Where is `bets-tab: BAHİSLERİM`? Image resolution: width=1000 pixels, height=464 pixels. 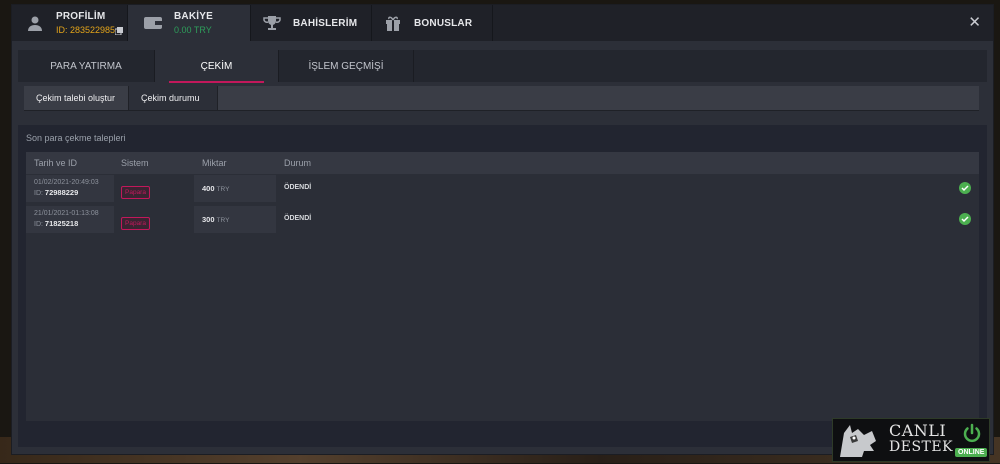
bets-tab: BAHİSLERİM is located at coordinates (311, 23).